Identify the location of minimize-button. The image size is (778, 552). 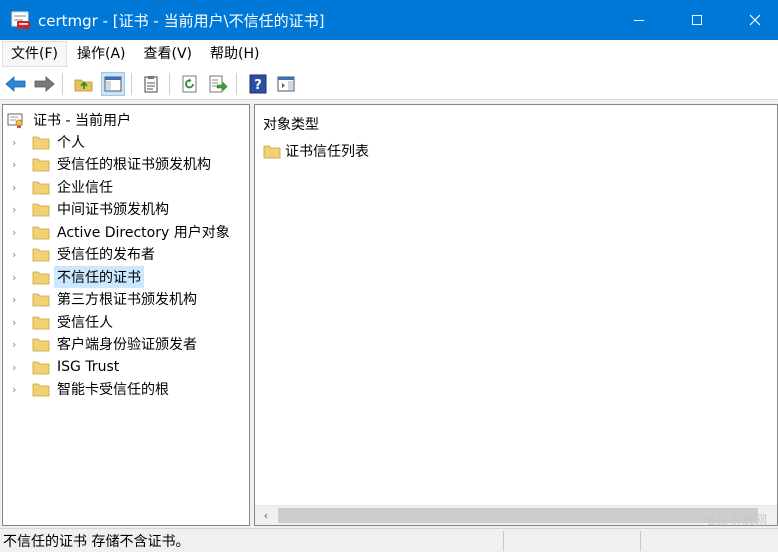
(639, 20).